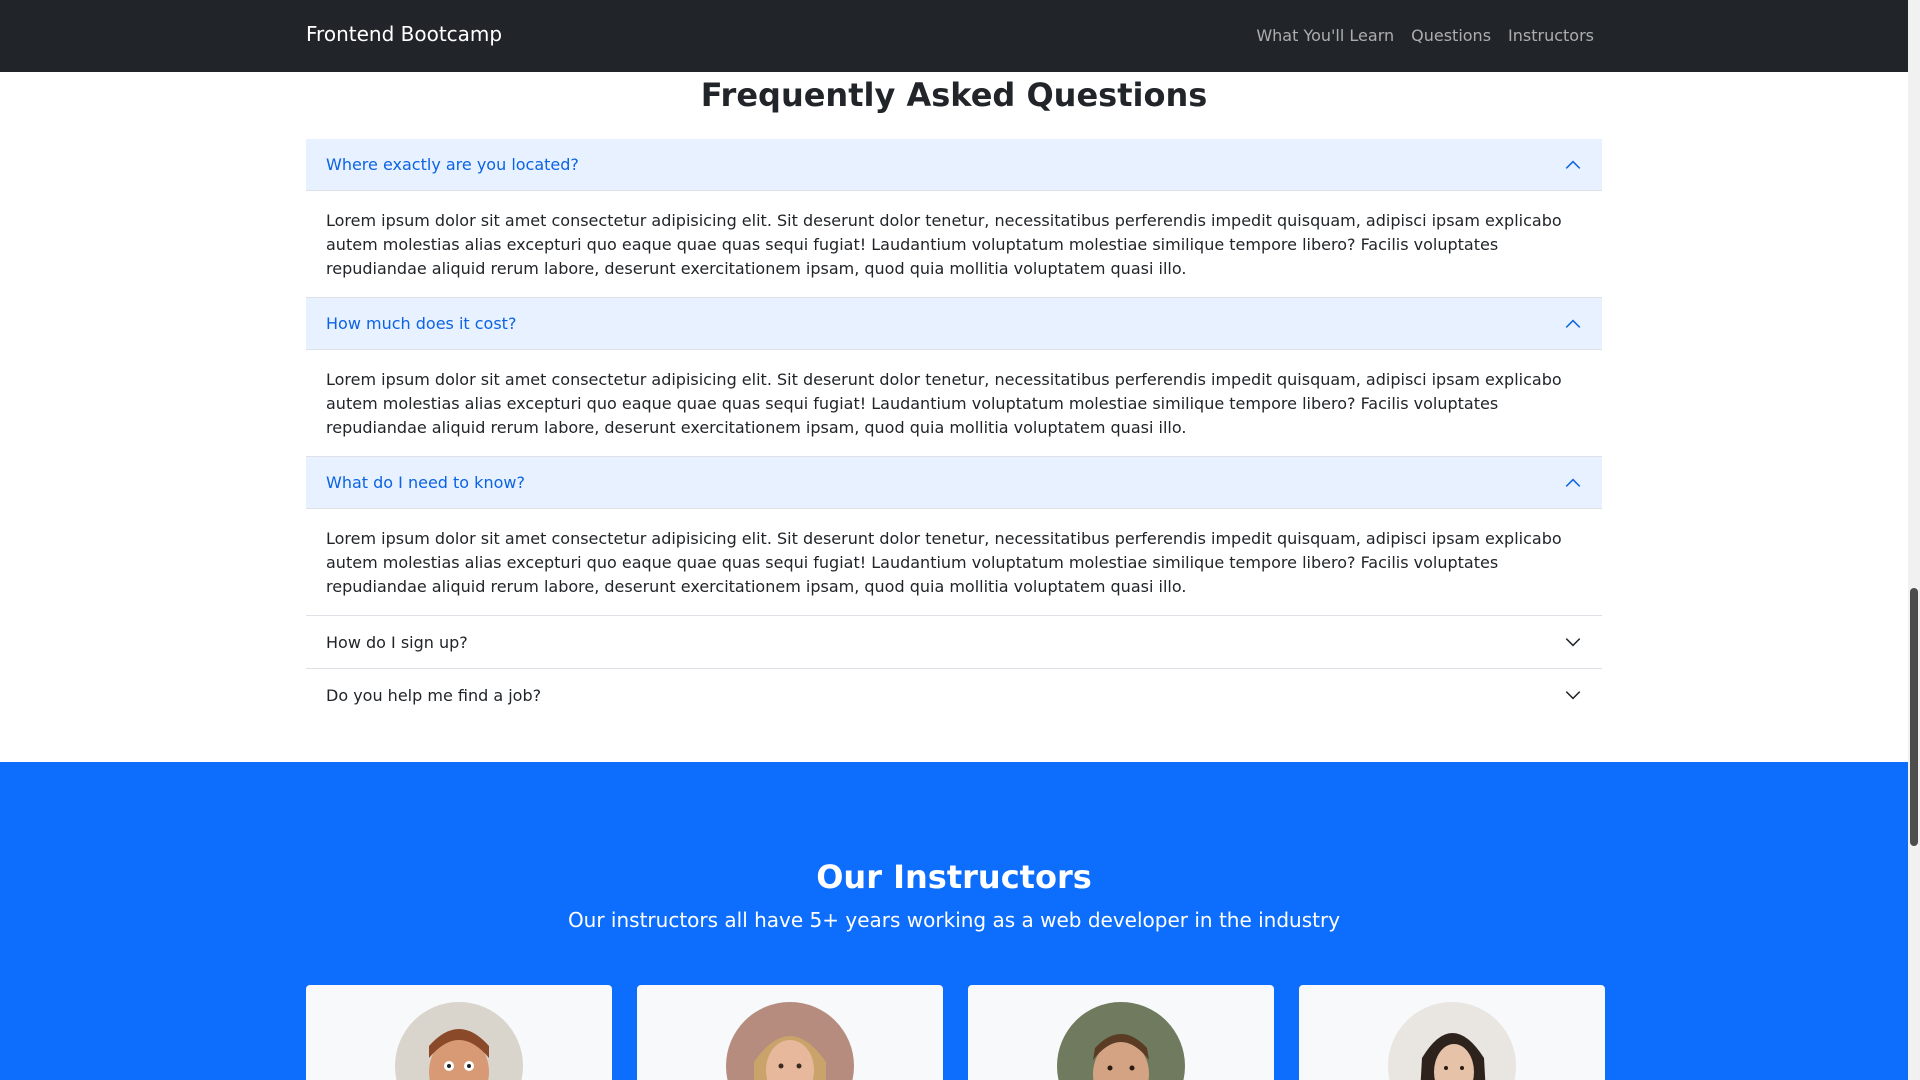 This screenshot has height=1080, width=1920. I want to click on accordion-header-job: Do you help me find a job?, so click(954, 695).